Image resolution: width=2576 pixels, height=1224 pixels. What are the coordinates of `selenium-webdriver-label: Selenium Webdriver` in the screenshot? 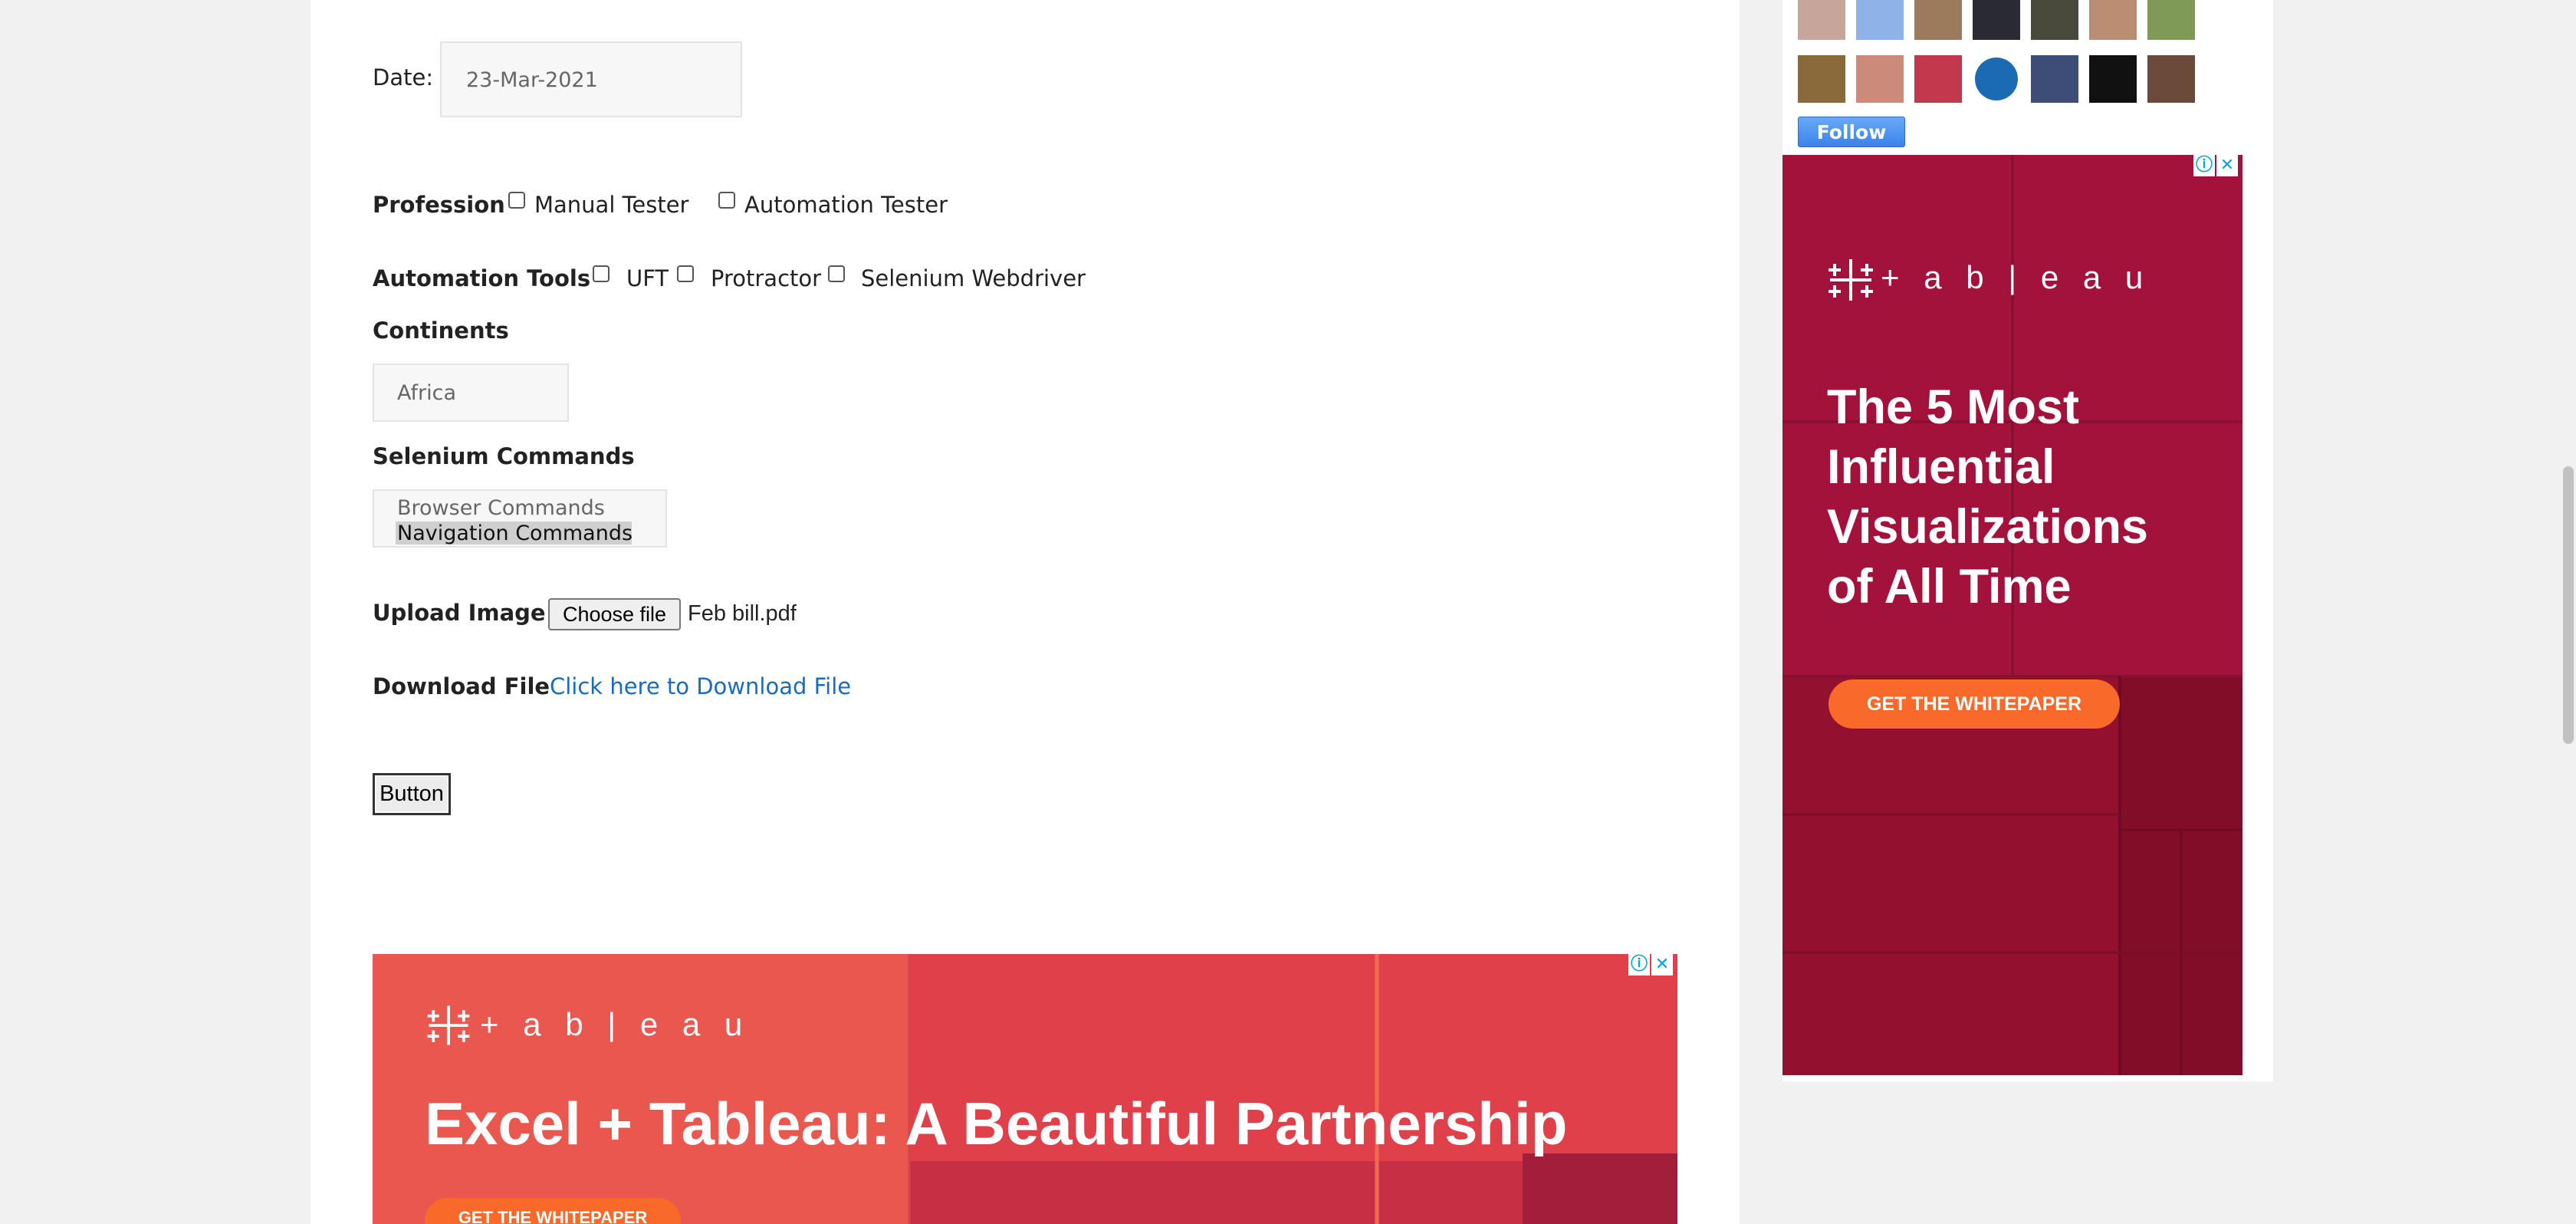 It's located at (974, 278).